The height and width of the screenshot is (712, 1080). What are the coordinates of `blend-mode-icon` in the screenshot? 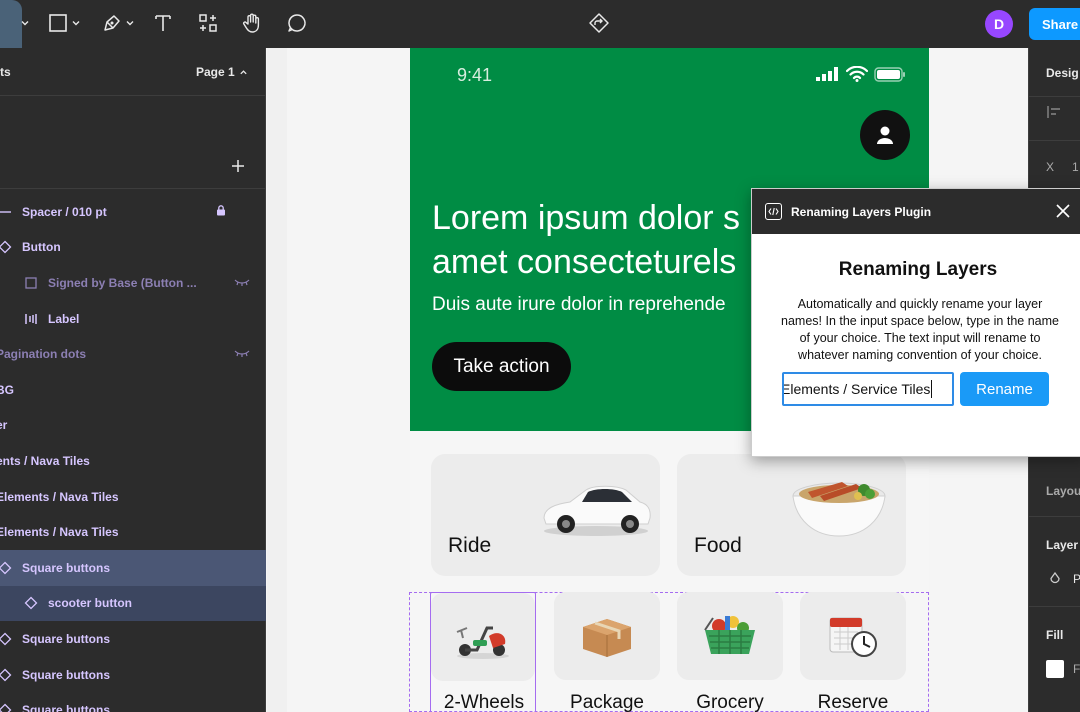 It's located at (1055, 578).